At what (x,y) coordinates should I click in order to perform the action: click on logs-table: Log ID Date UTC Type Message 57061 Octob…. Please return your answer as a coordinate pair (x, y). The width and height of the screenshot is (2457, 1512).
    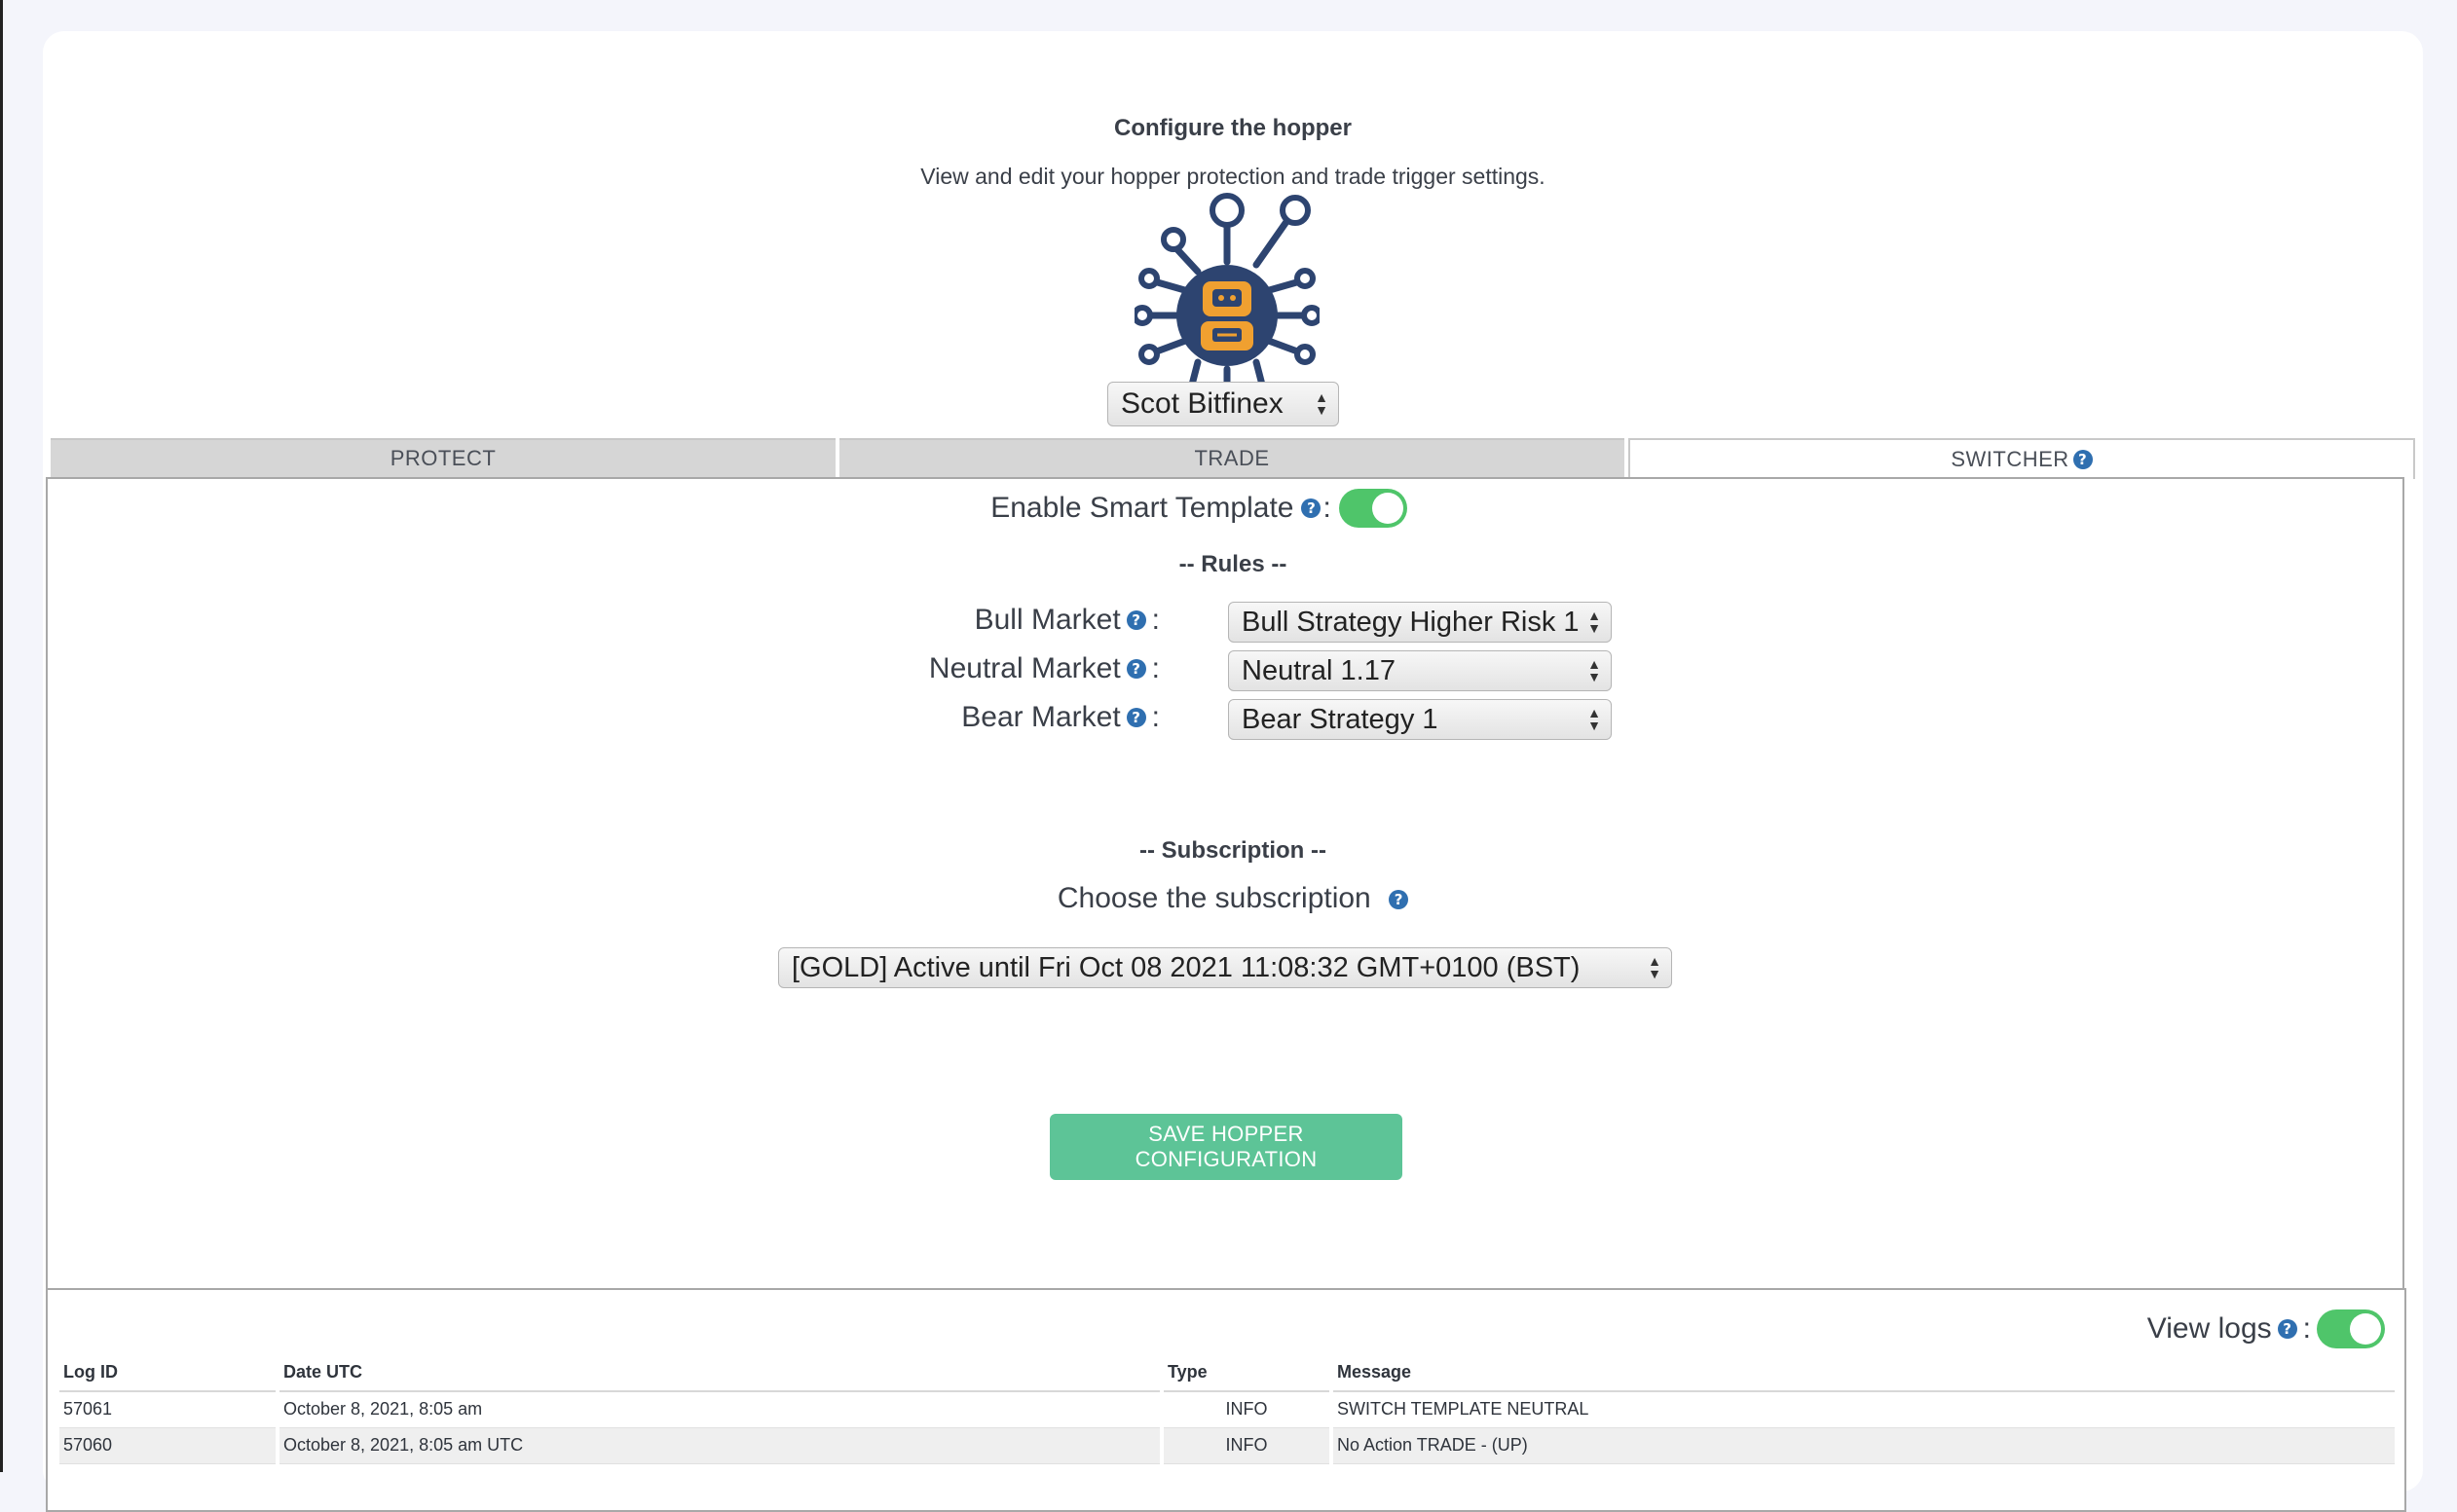
    Looking at the image, I should click on (1227, 1410).